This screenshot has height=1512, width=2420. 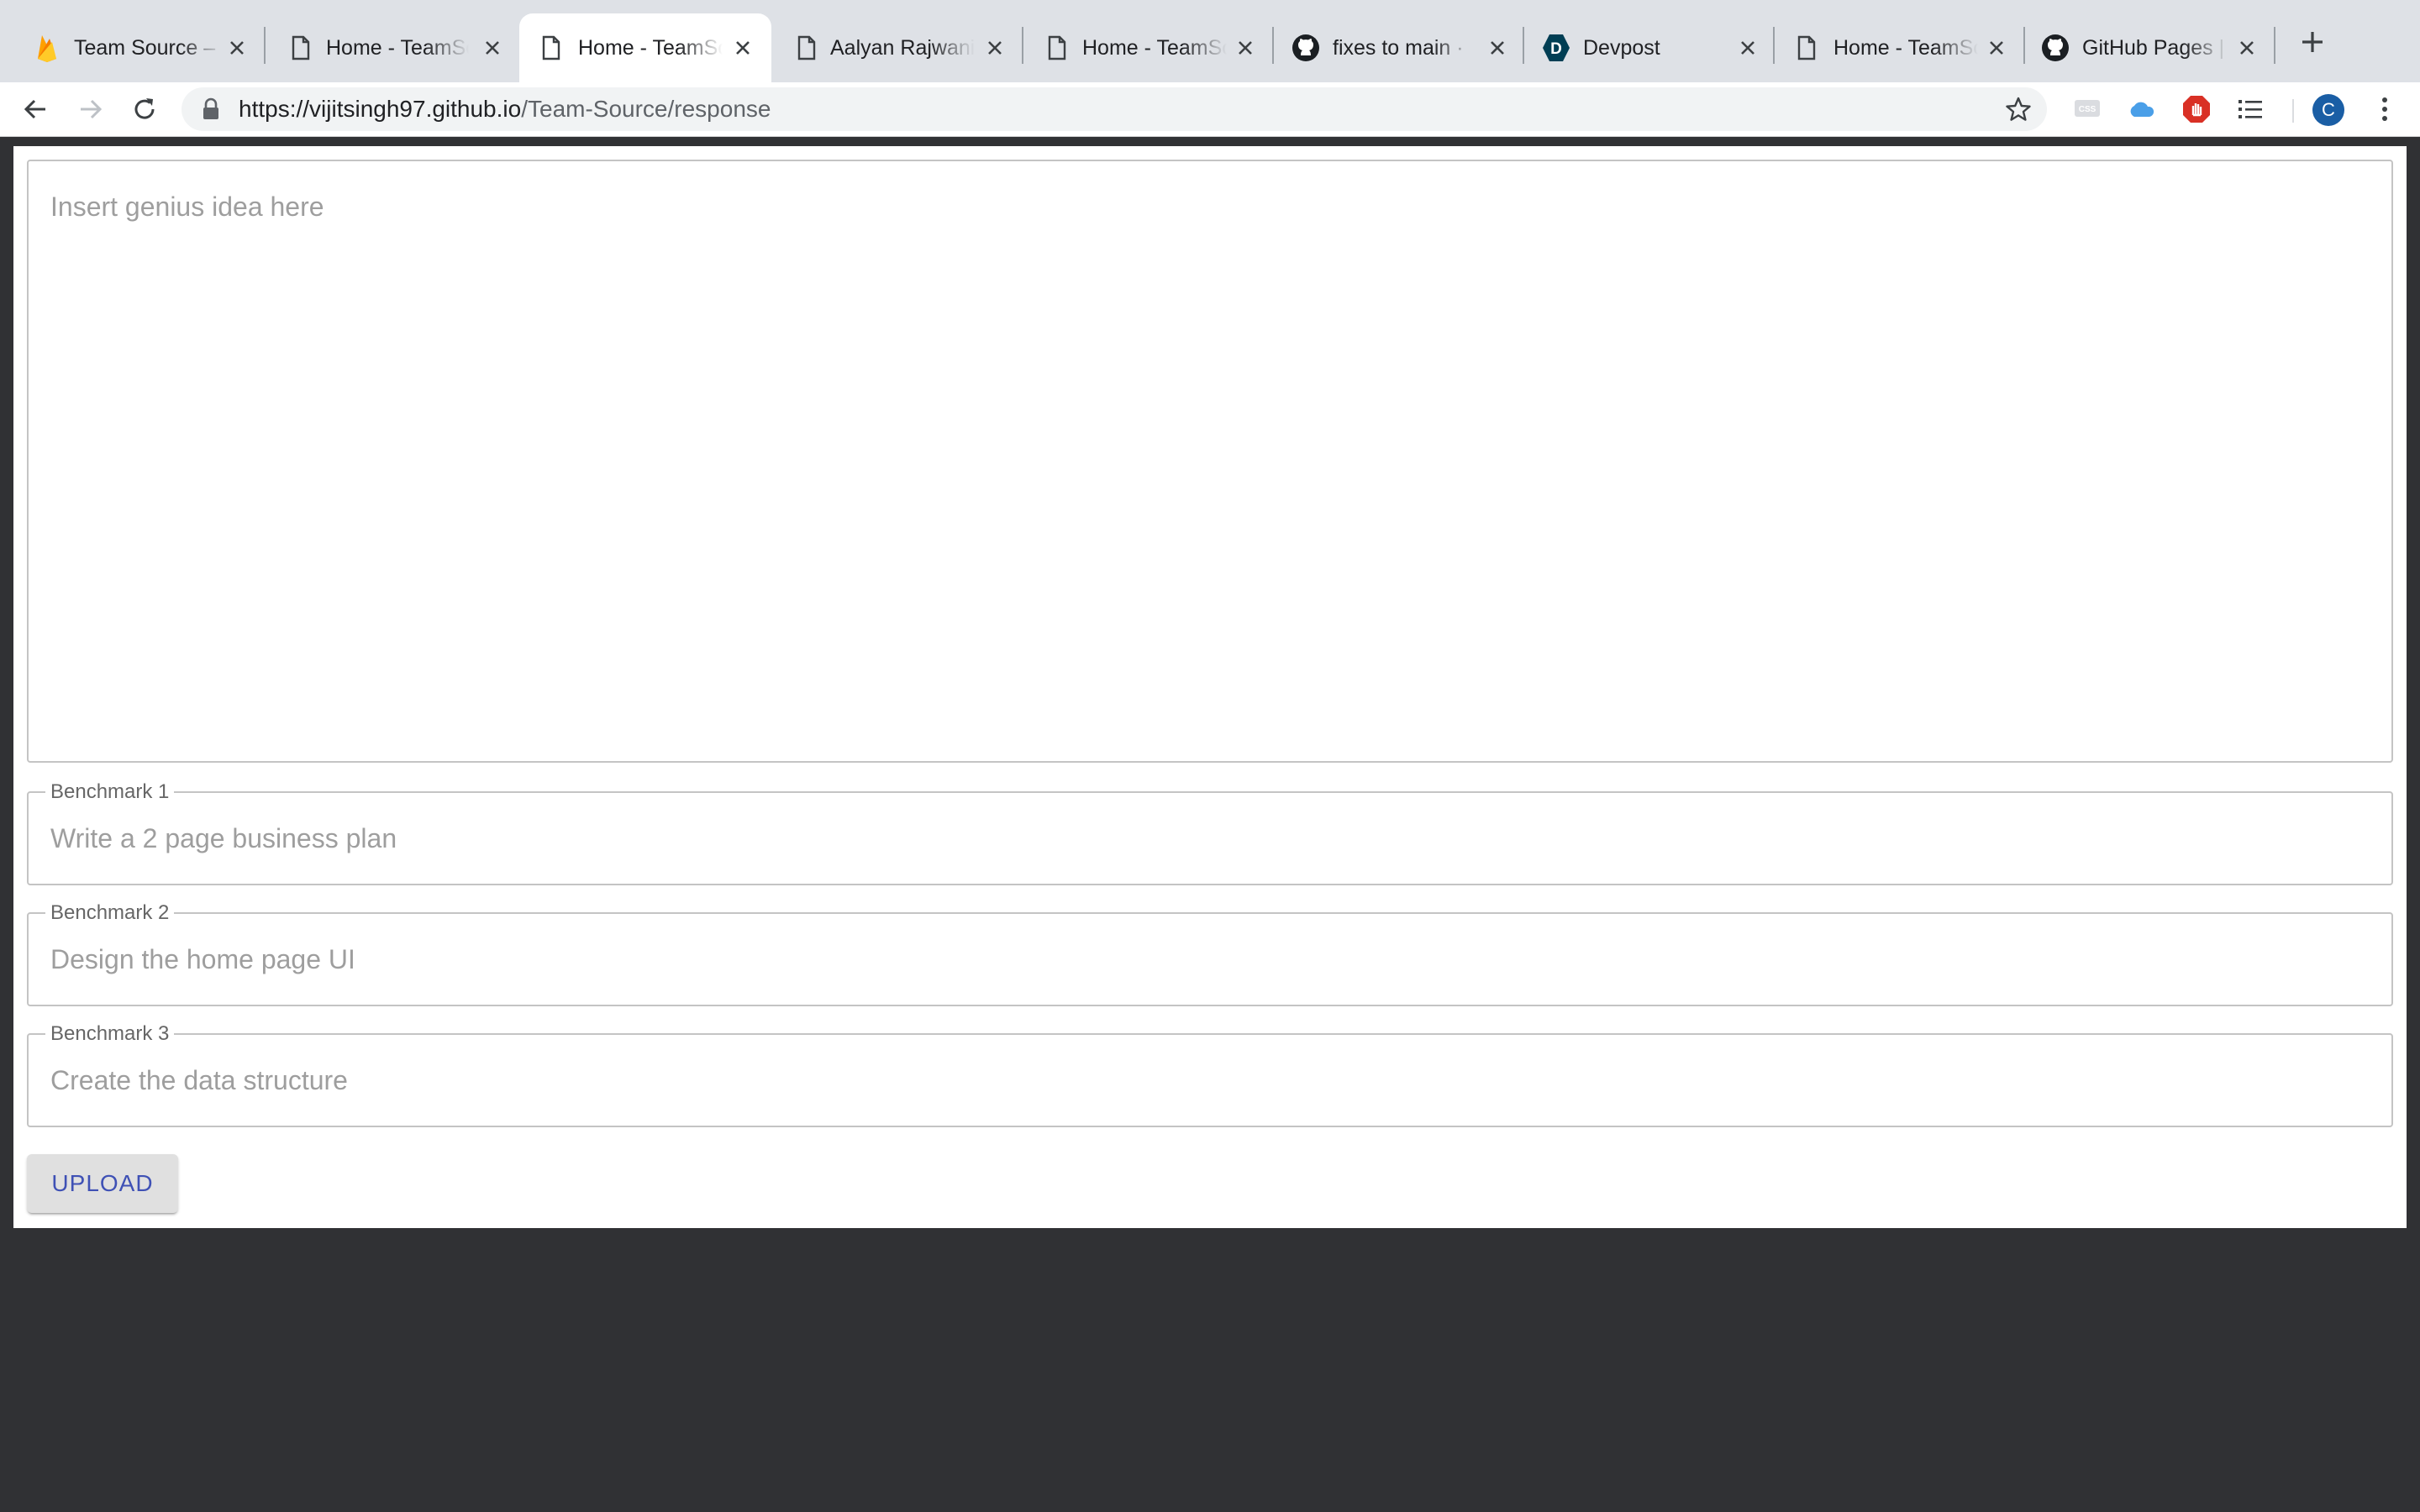 I want to click on tab-title: Team Source –, so click(x=145, y=48).